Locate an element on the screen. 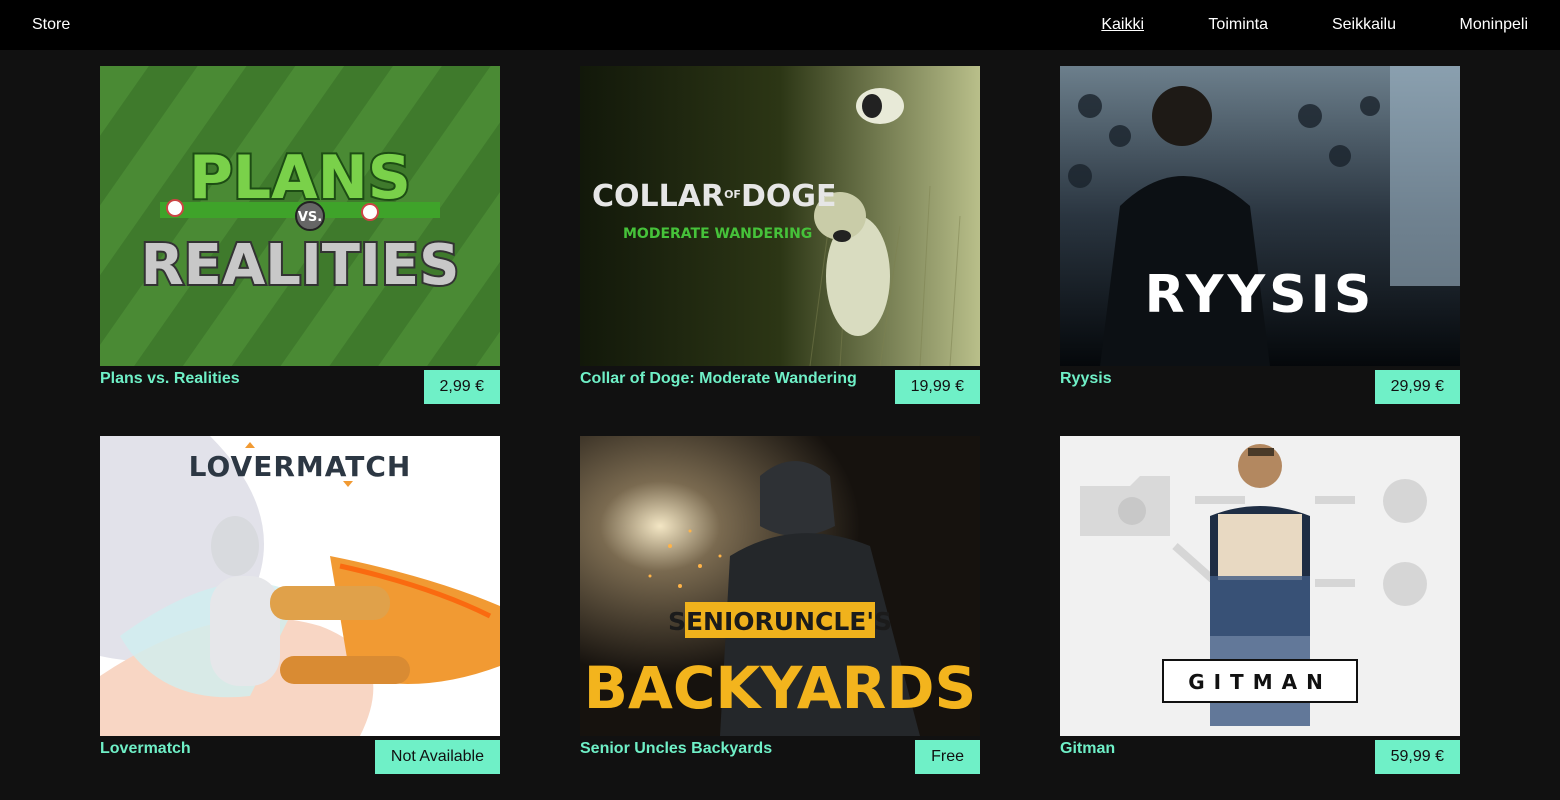  price-button: Free is located at coordinates (947, 757).